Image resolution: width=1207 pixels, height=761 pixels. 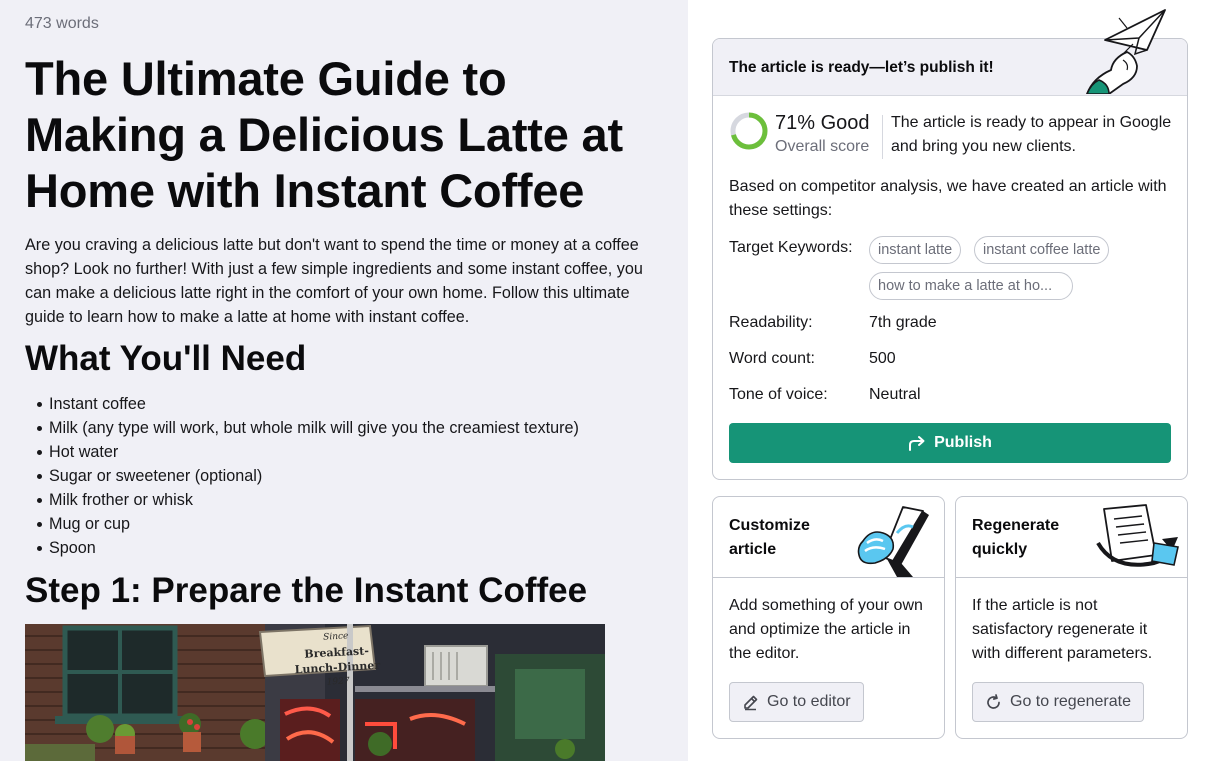 What do you see at coordinates (993, 701) in the screenshot?
I see `refresh-icon` at bounding box center [993, 701].